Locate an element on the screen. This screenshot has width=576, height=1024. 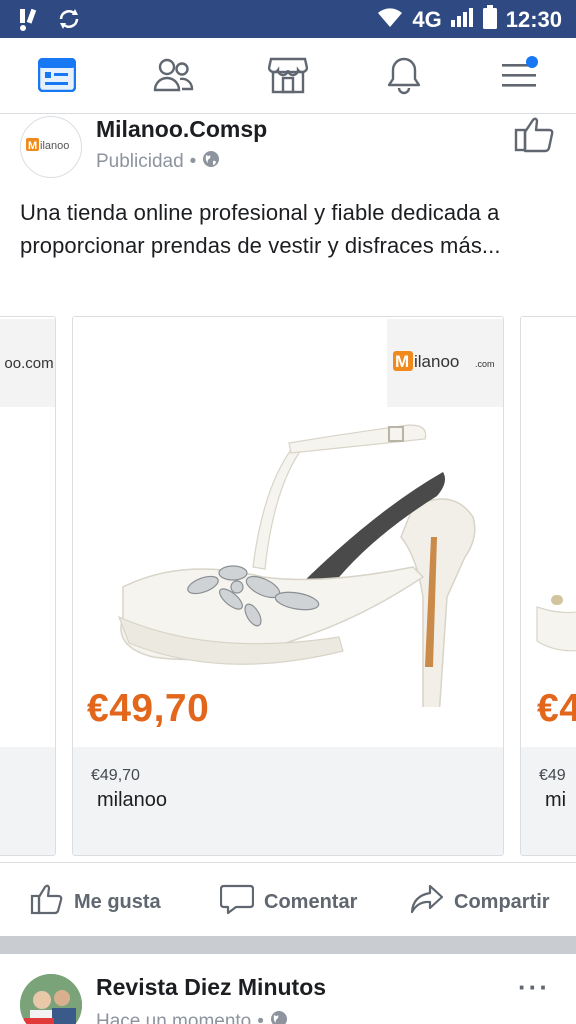
card-footer: €49 mi is located at coordinates (548, 801).